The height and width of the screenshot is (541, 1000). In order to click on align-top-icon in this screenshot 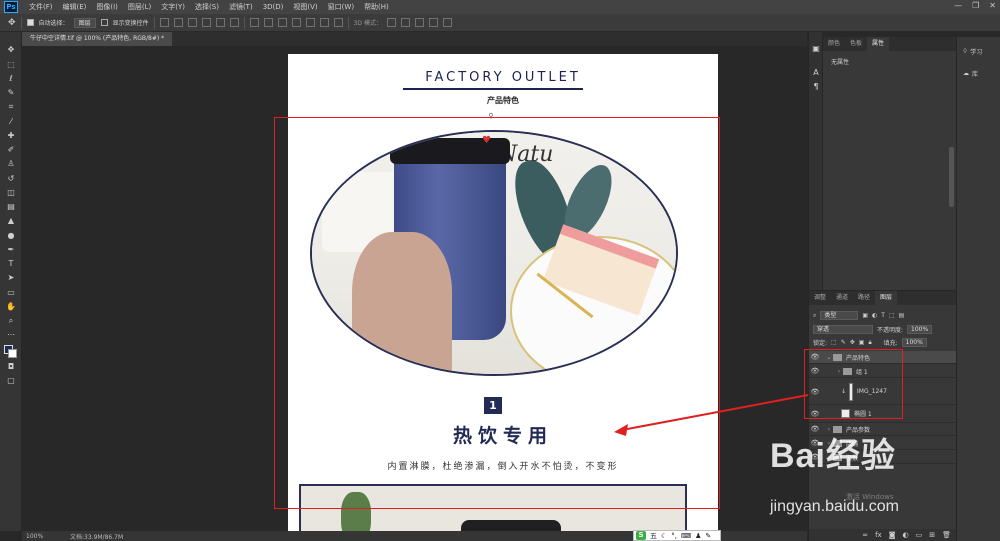, I will do `click(206, 22)`.